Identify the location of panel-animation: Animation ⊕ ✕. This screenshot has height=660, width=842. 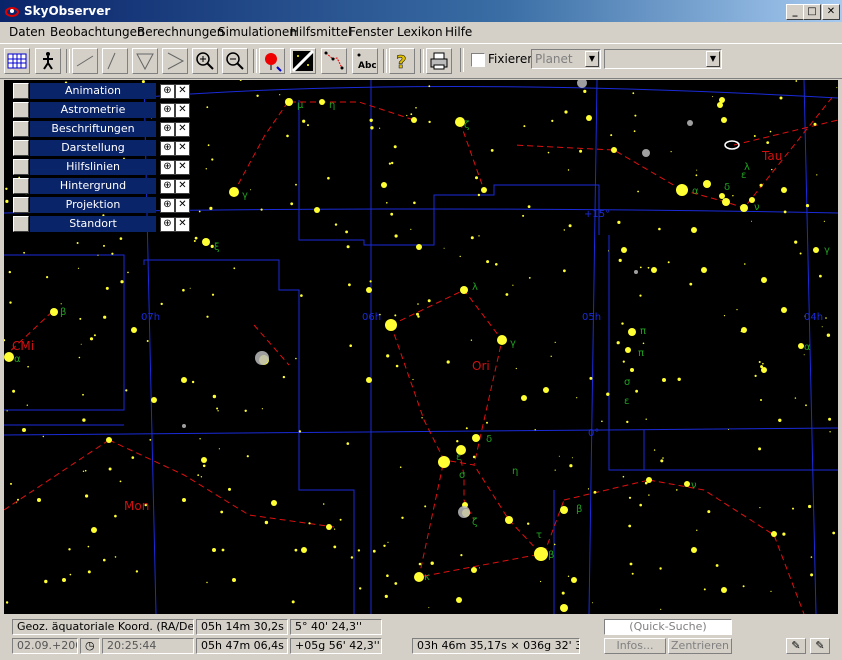
(101, 91).